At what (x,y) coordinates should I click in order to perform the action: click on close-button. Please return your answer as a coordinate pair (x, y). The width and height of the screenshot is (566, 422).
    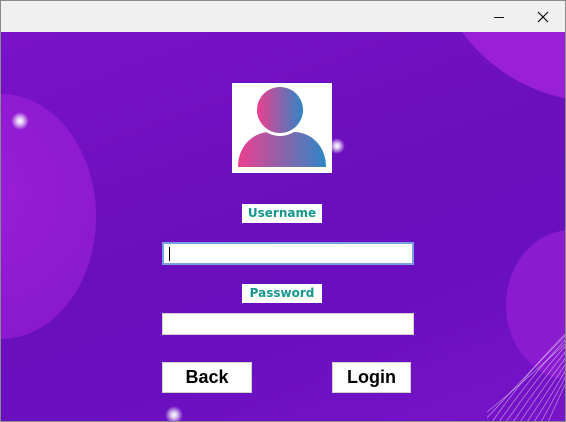
    Looking at the image, I should click on (543, 16).